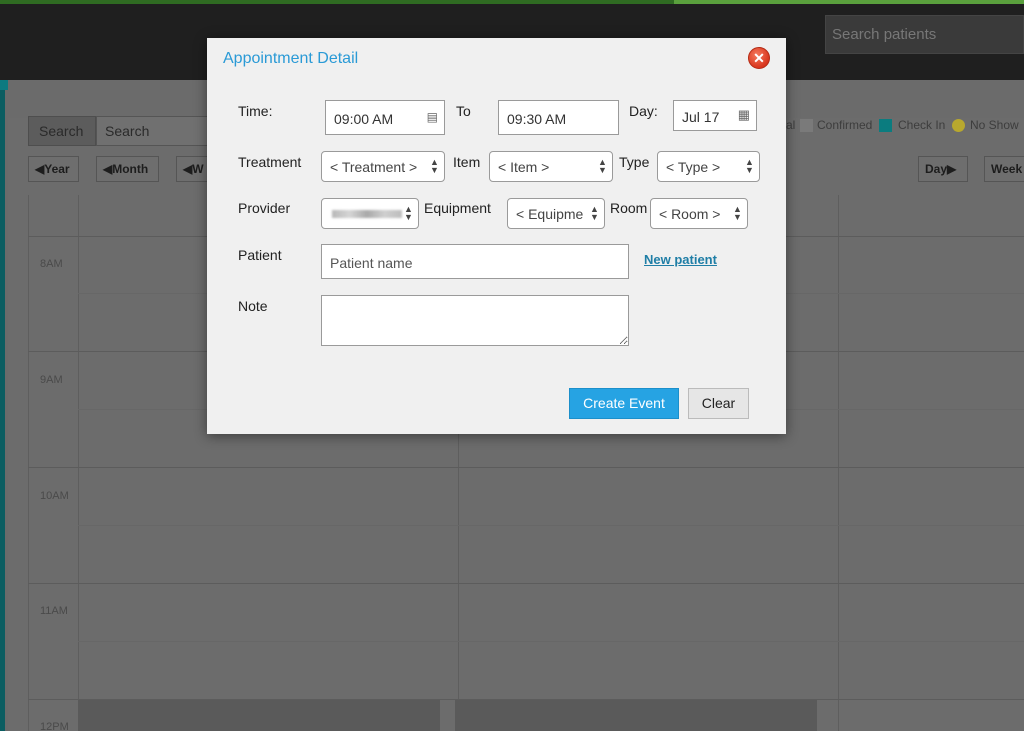  Describe the element at coordinates (54, 496) in the screenshot. I see `hour-label-10am: 10AM` at that location.